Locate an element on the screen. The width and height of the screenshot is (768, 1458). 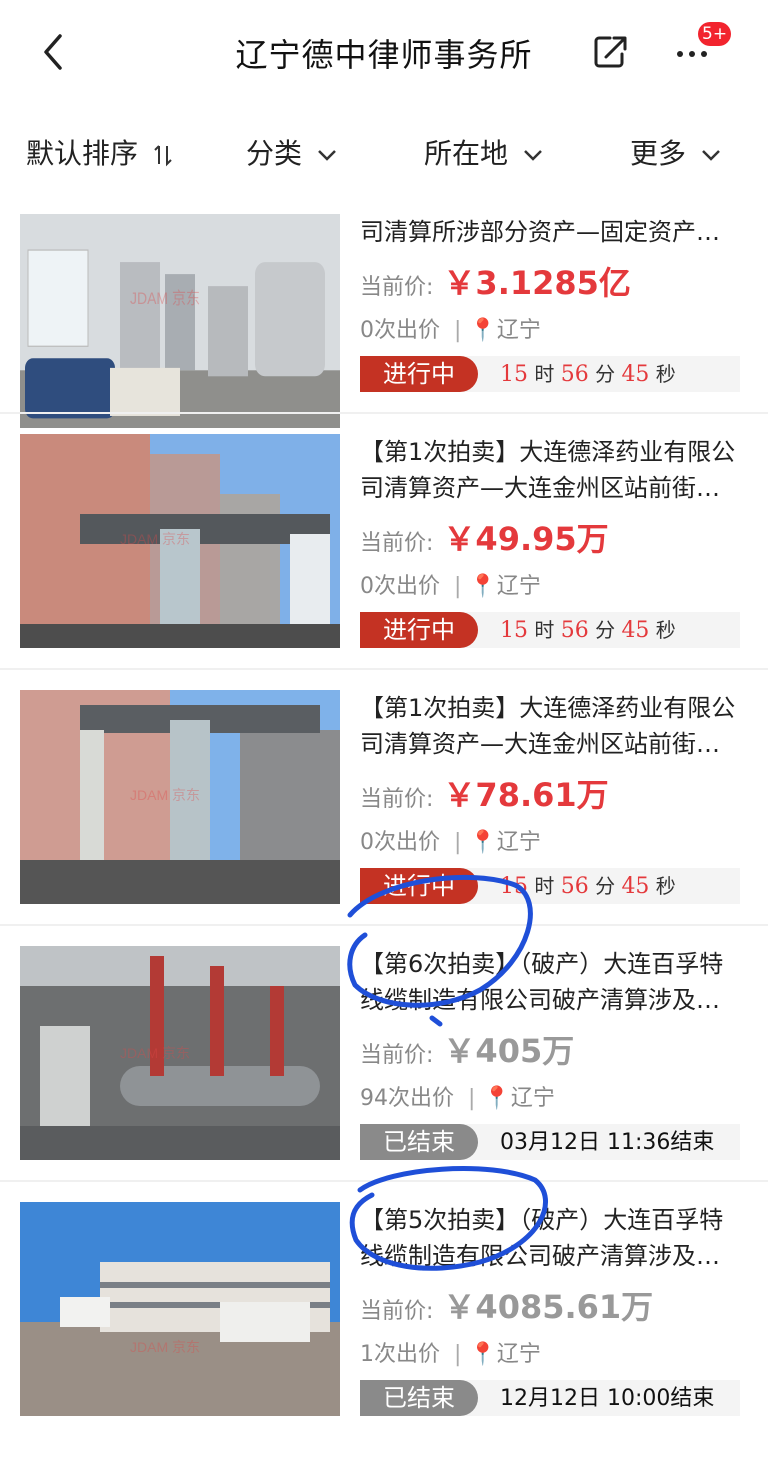
status-badge: 已结束 is located at coordinates (419, 1142).